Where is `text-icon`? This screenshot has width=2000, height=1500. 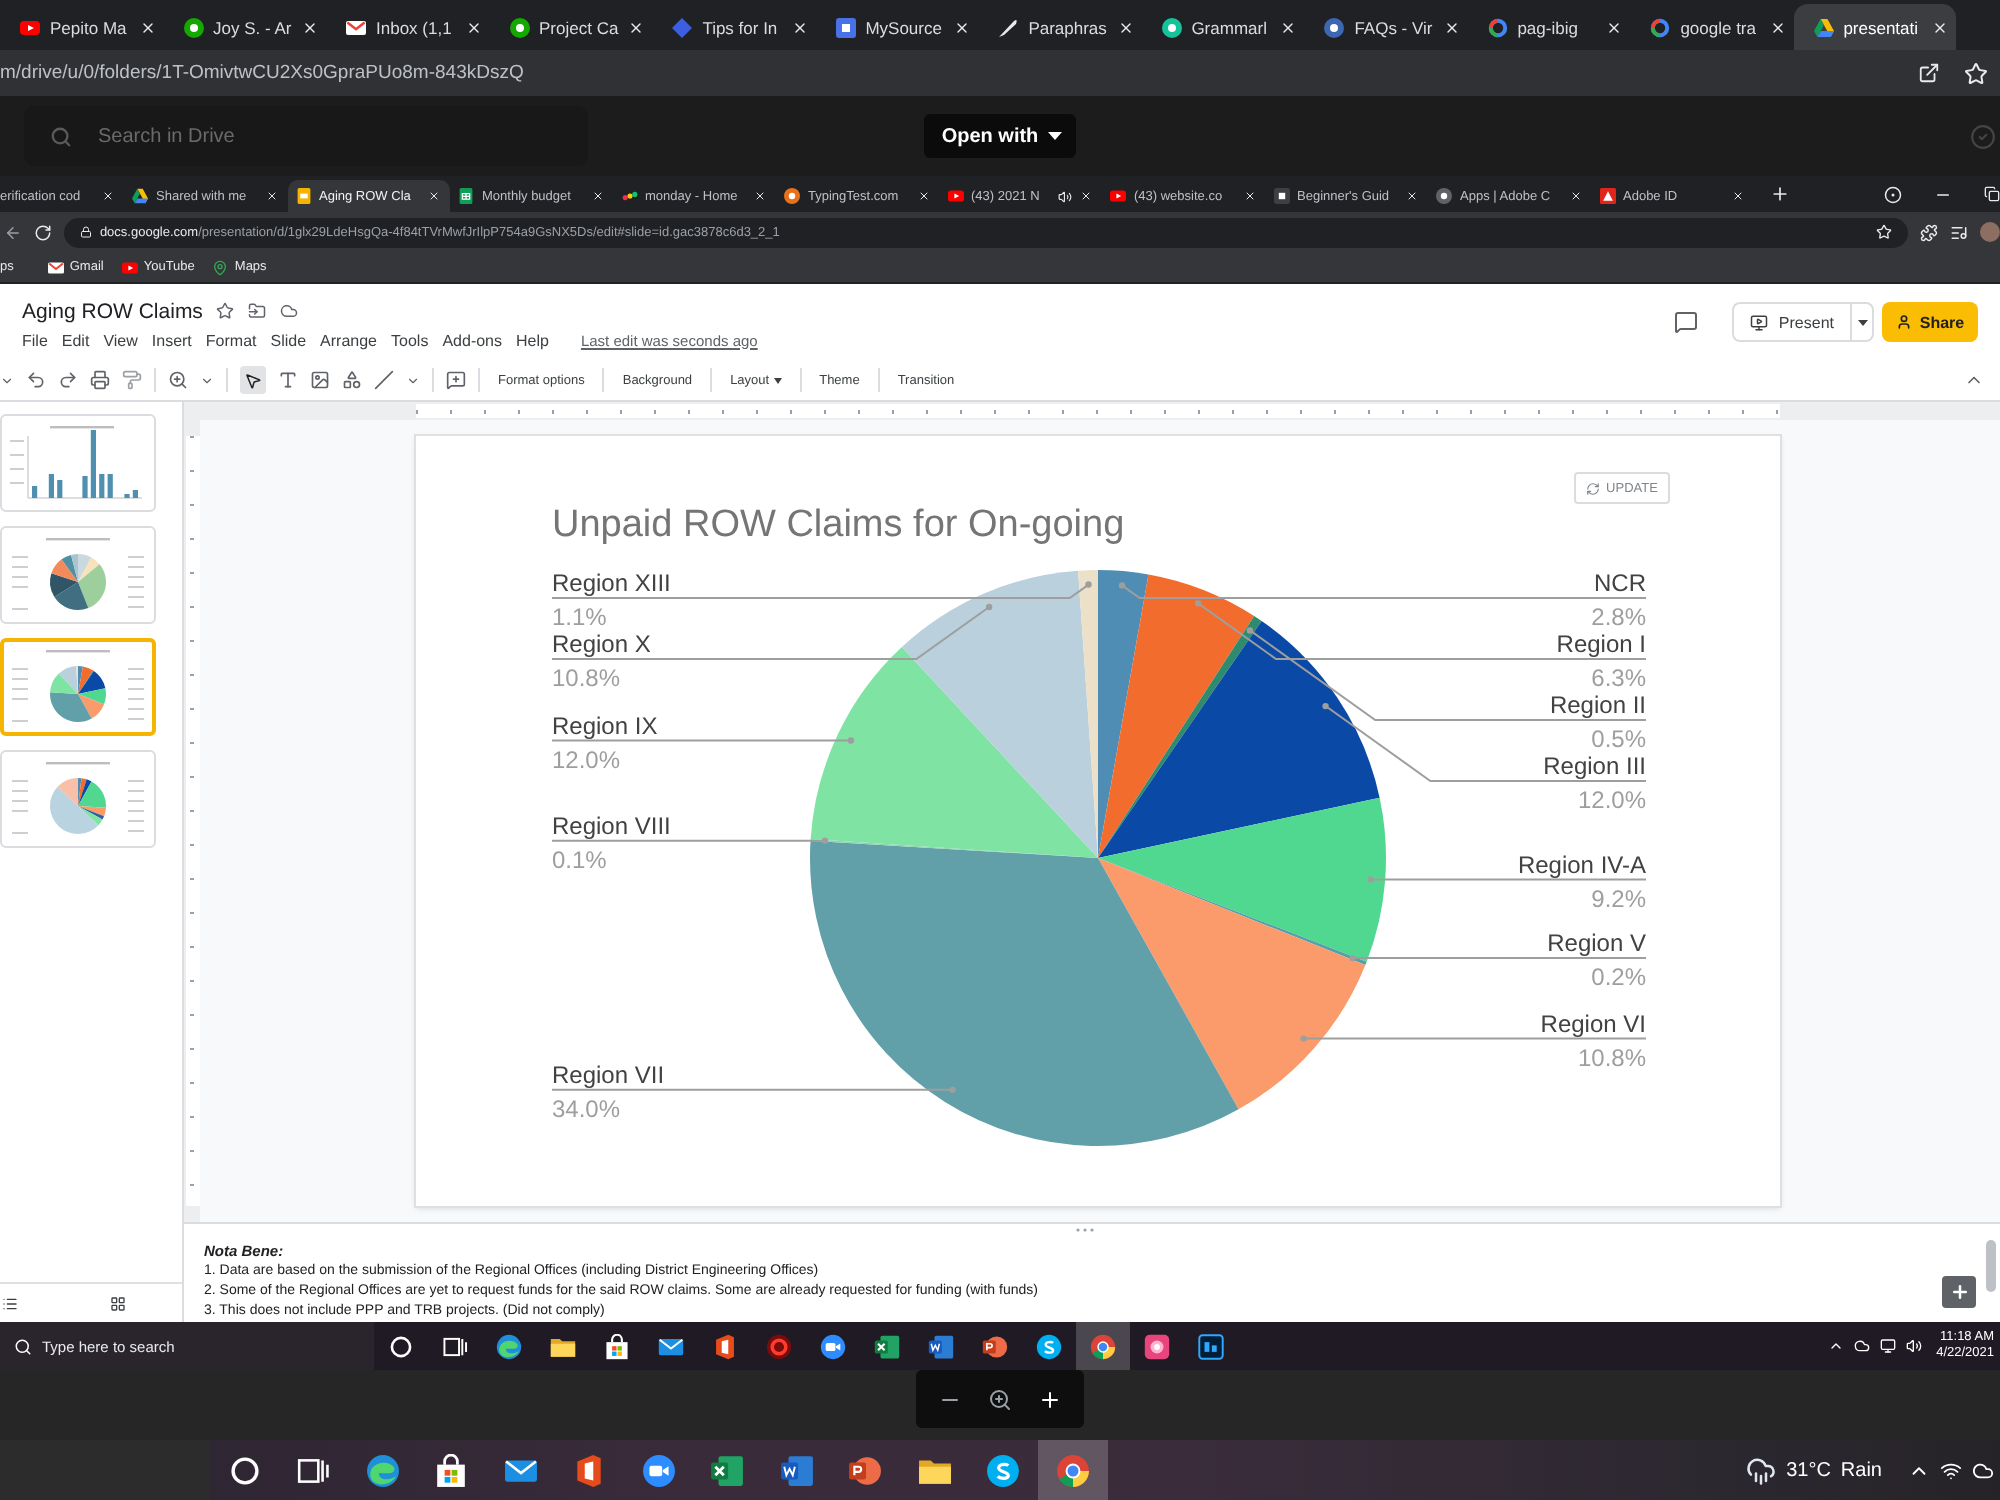 text-icon is located at coordinates (288, 380).